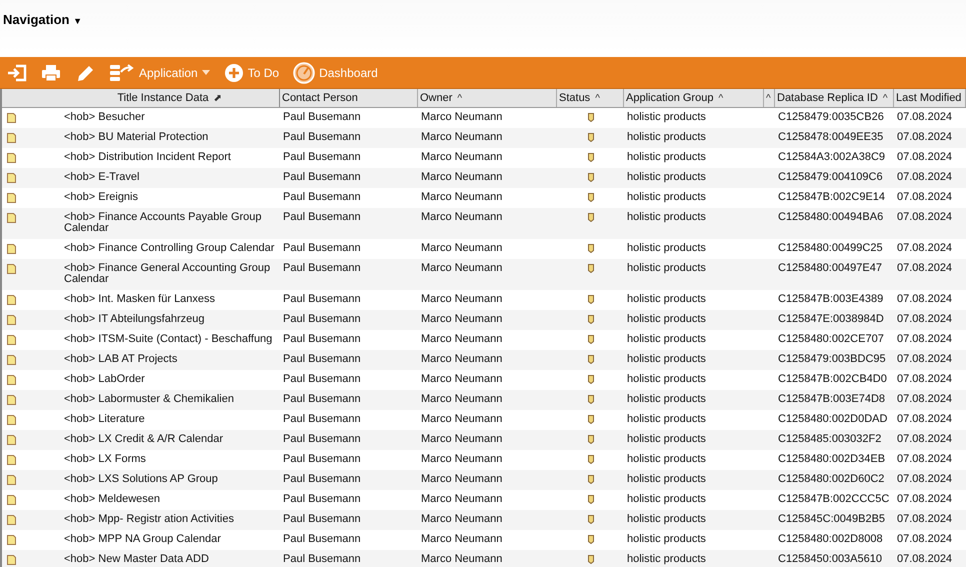 This screenshot has height=567, width=966. What do you see at coordinates (104, 419) in the screenshot?
I see `table-cell: <hob> Literature` at bounding box center [104, 419].